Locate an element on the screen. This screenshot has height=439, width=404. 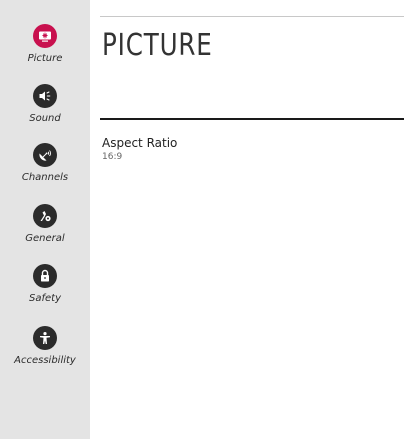
accessibility-icon is located at coordinates (45, 338).